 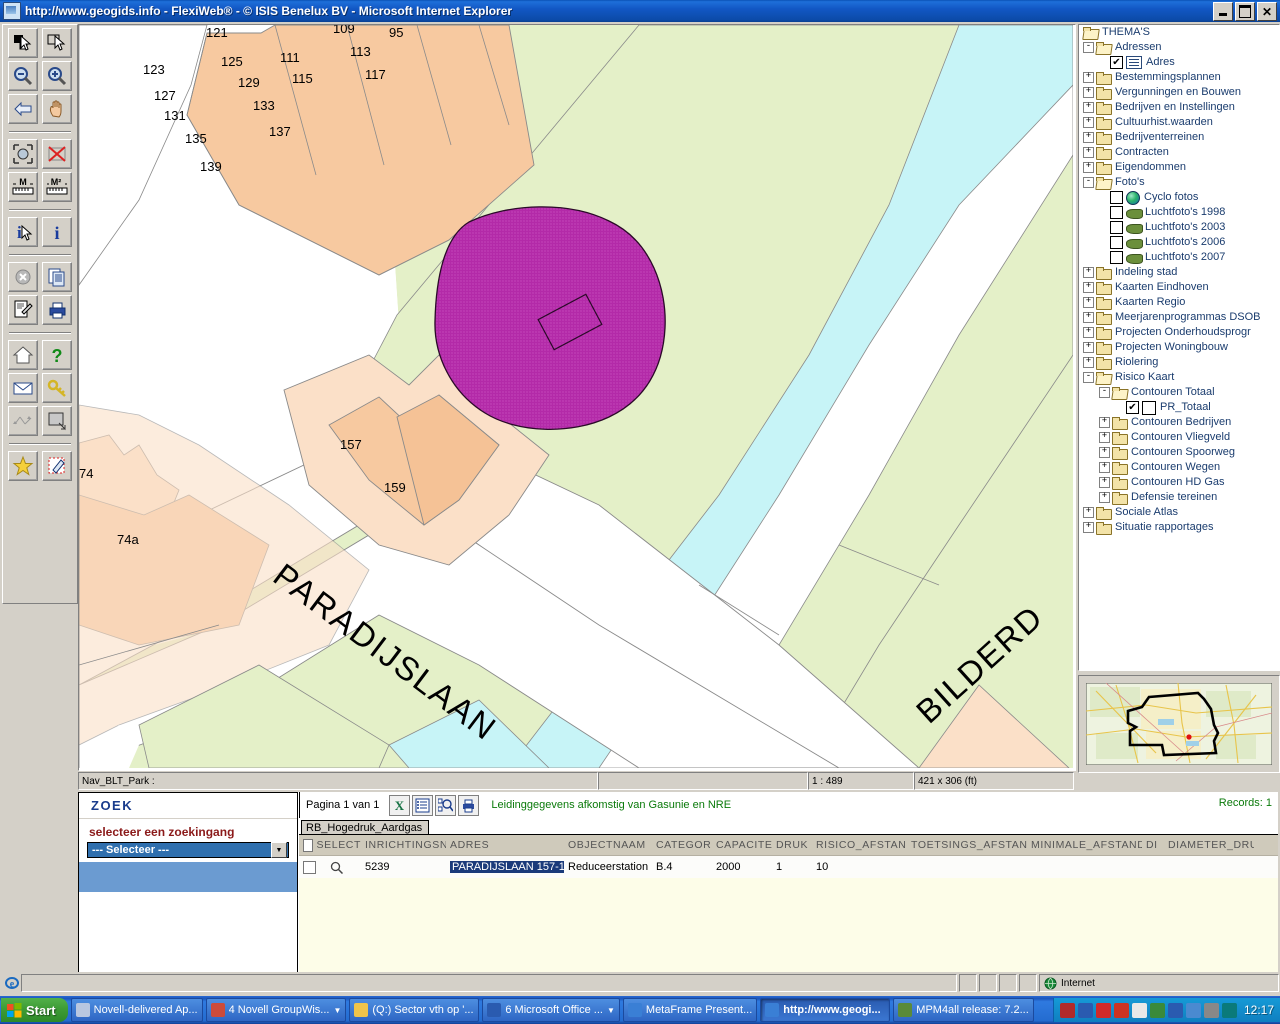 What do you see at coordinates (308, 845) in the screenshot?
I see `select-all-checkbox` at bounding box center [308, 845].